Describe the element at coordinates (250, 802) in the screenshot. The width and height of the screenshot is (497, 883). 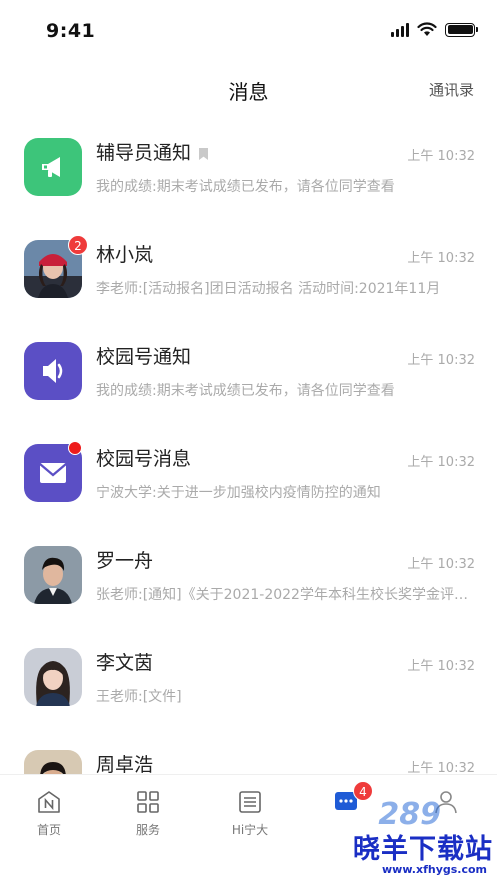
I see `document-icon` at that location.